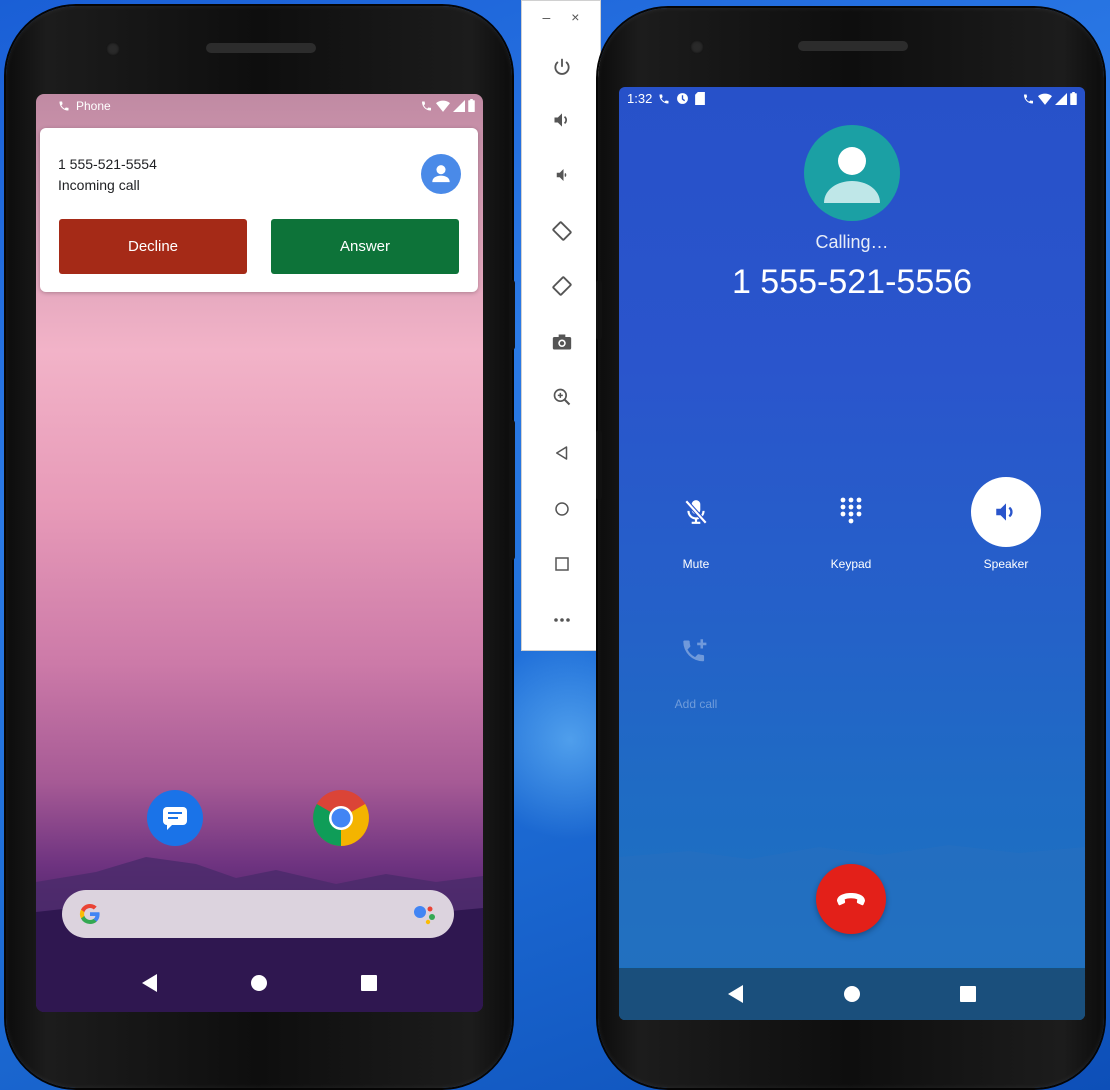 The image size is (1110, 1090). What do you see at coordinates (575, 17) in the screenshot?
I see `close-button: ×` at bounding box center [575, 17].